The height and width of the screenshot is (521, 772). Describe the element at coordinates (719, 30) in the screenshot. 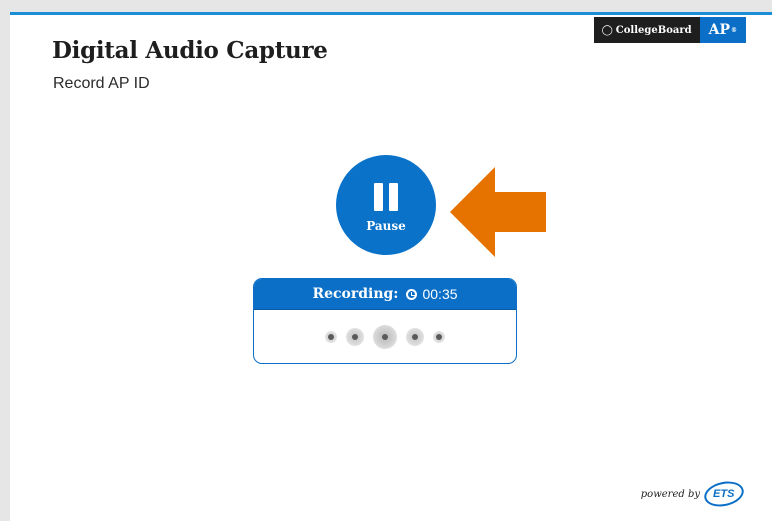

I see `ap-label: AP` at that location.